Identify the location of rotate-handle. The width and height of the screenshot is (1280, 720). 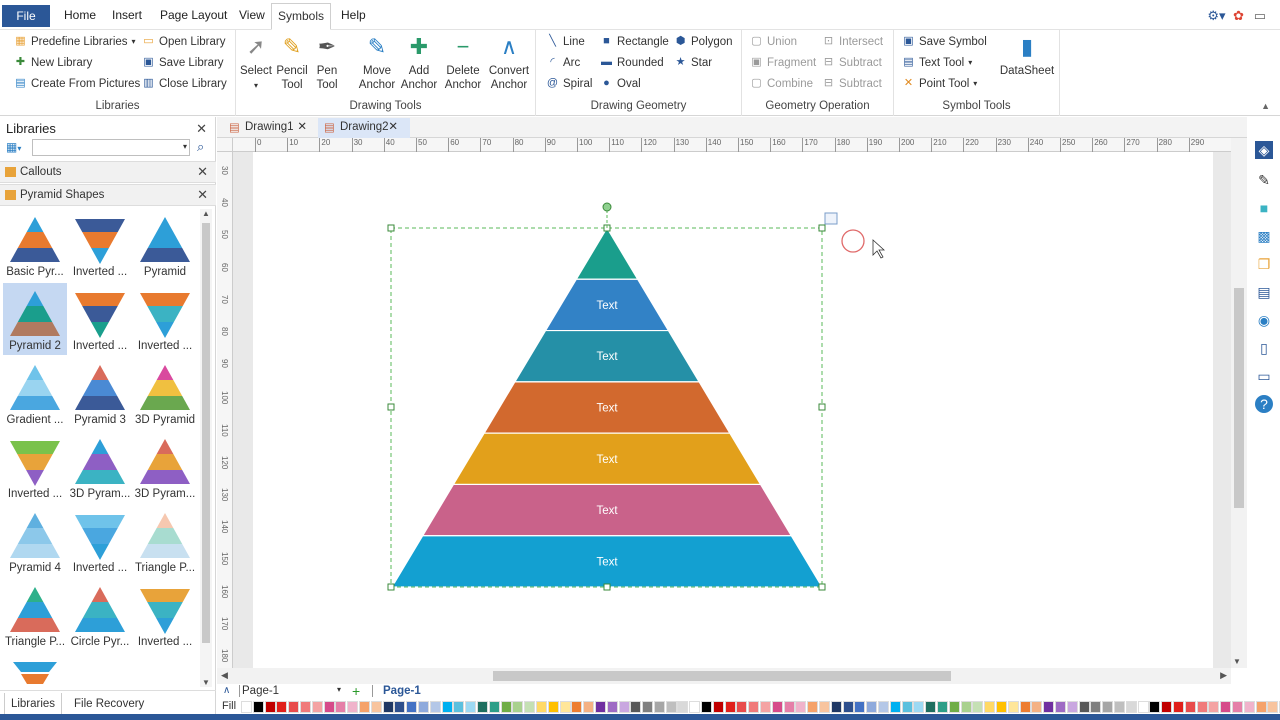
(607, 207).